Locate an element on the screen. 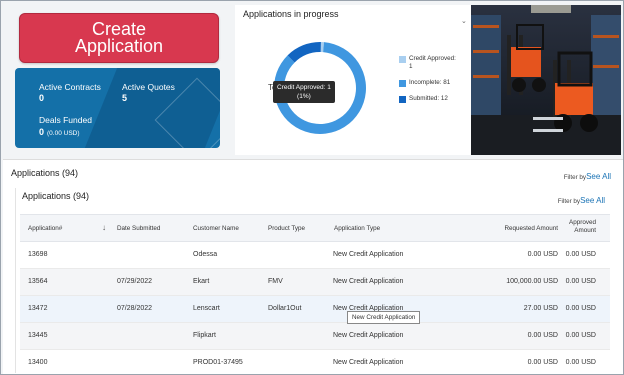 This screenshot has width=624, height=375. legend-value: 1 is located at coordinates (411, 66).